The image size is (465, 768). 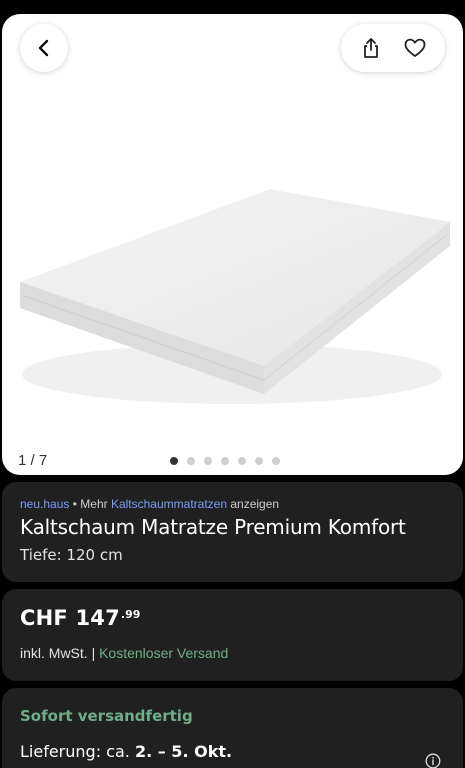 What do you see at coordinates (70, 618) in the screenshot?
I see `price-amount: CHF 147` at bounding box center [70, 618].